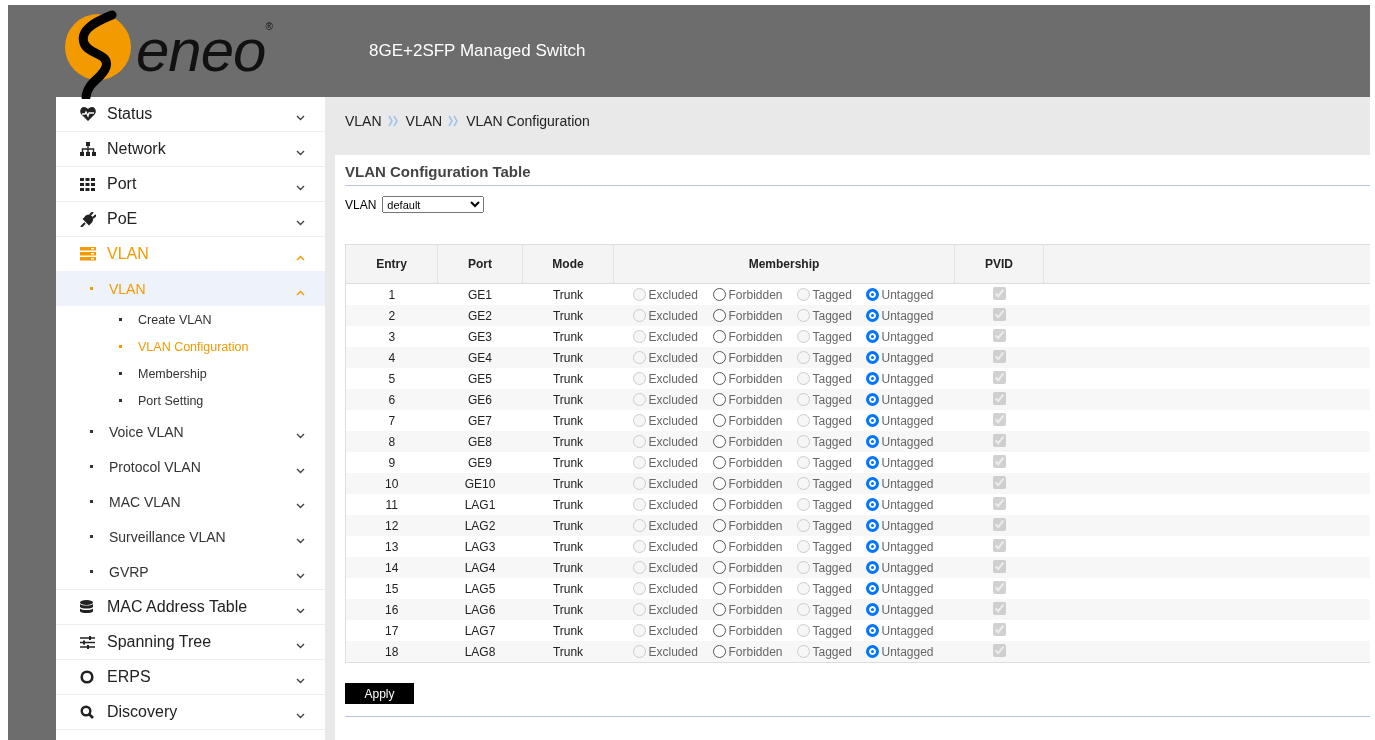 Image resolution: width=1375 pixels, height=740 pixels. Describe the element at coordinates (480, 483) in the screenshot. I see `table-cell: GE10` at that location.